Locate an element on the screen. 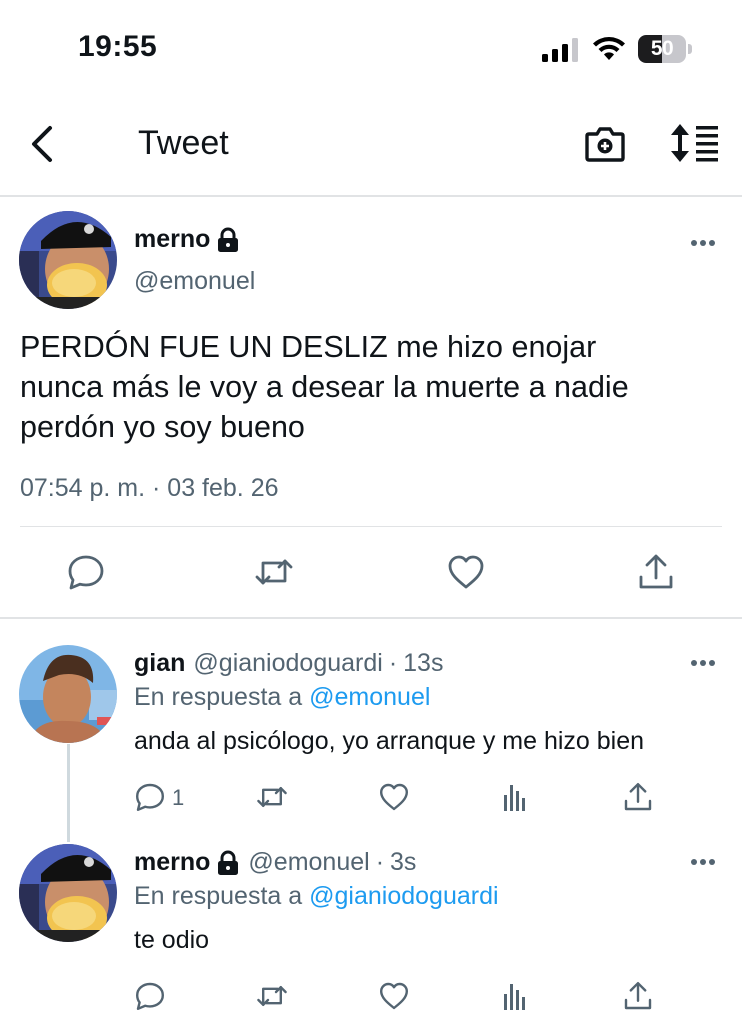 The width and height of the screenshot is (742, 1024). reply-text: te odio is located at coordinates (172, 940).